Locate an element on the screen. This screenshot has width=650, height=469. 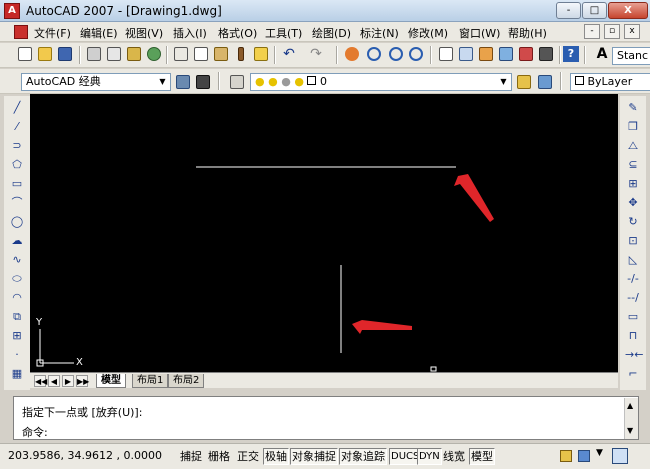
menu-view: 视图(V) is located at coordinates (144, 33).